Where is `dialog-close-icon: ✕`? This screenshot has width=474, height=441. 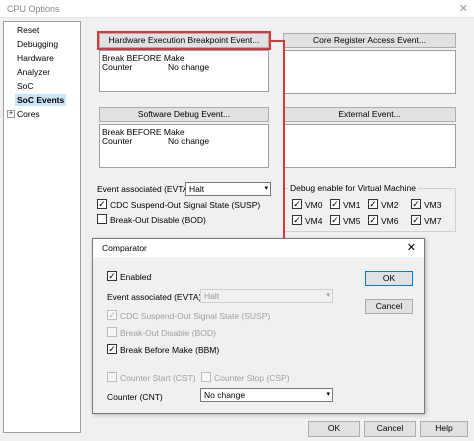 dialog-close-icon: ✕ is located at coordinates (411, 247).